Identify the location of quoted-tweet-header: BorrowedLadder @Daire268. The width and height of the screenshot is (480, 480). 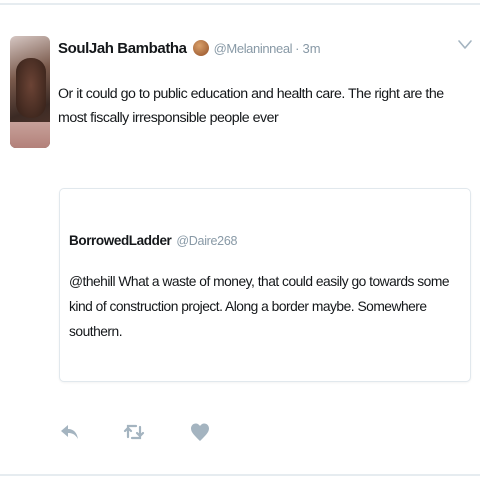
(153, 240).